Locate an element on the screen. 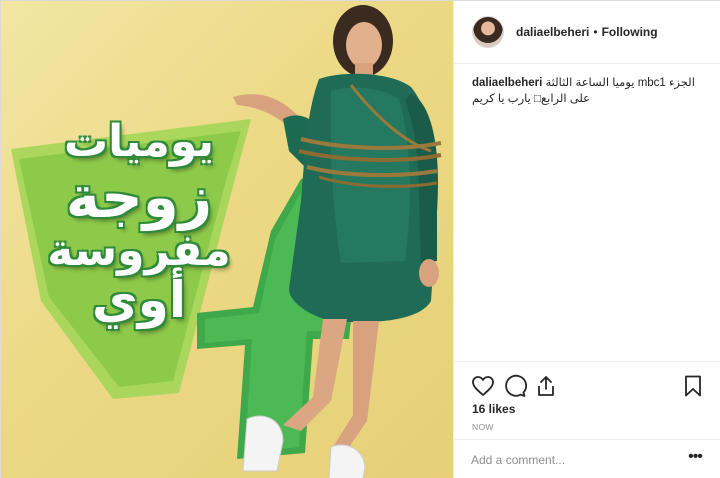 This screenshot has height=478, width=720. heart-icon is located at coordinates (483, 386).